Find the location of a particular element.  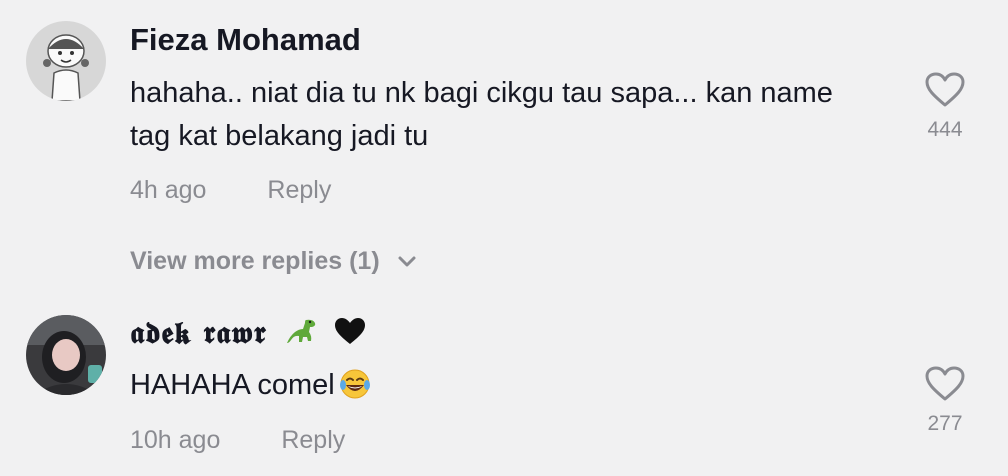

view-more-replies-label: View more replies (1) is located at coordinates (255, 261).